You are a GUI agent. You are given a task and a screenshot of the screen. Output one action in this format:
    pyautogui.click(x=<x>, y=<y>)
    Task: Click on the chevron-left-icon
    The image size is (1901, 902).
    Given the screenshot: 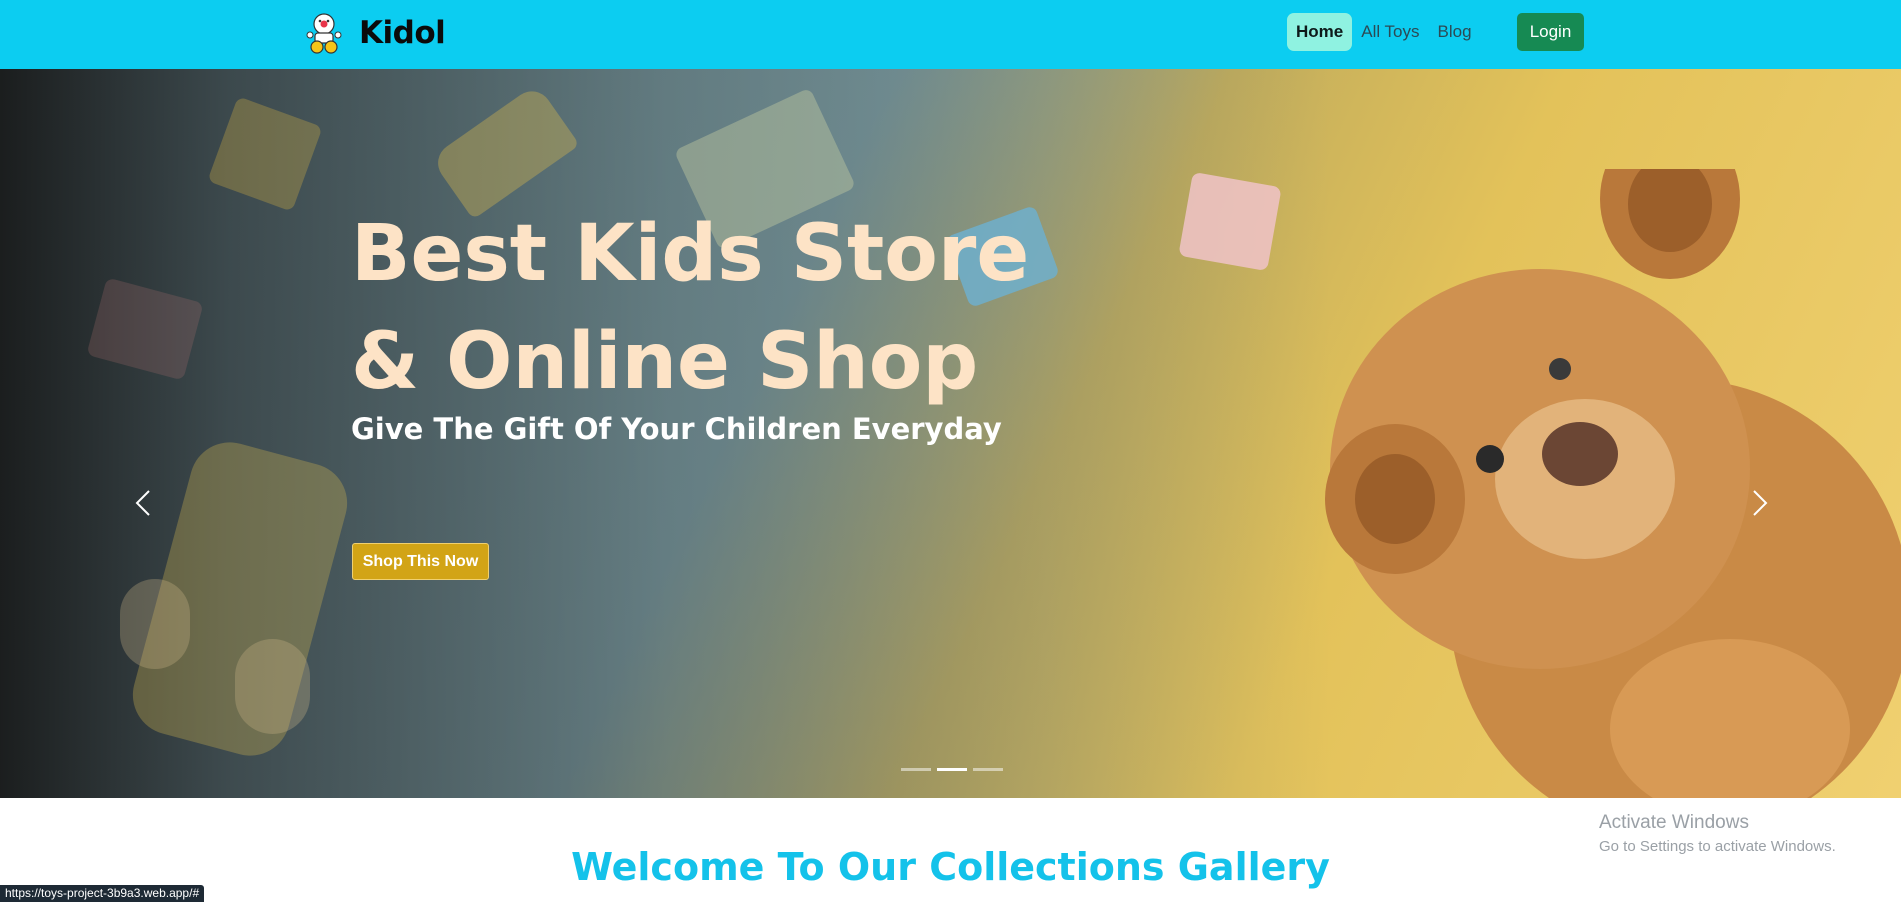 What is the action you would take?
    pyautogui.click(x=142, y=503)
    